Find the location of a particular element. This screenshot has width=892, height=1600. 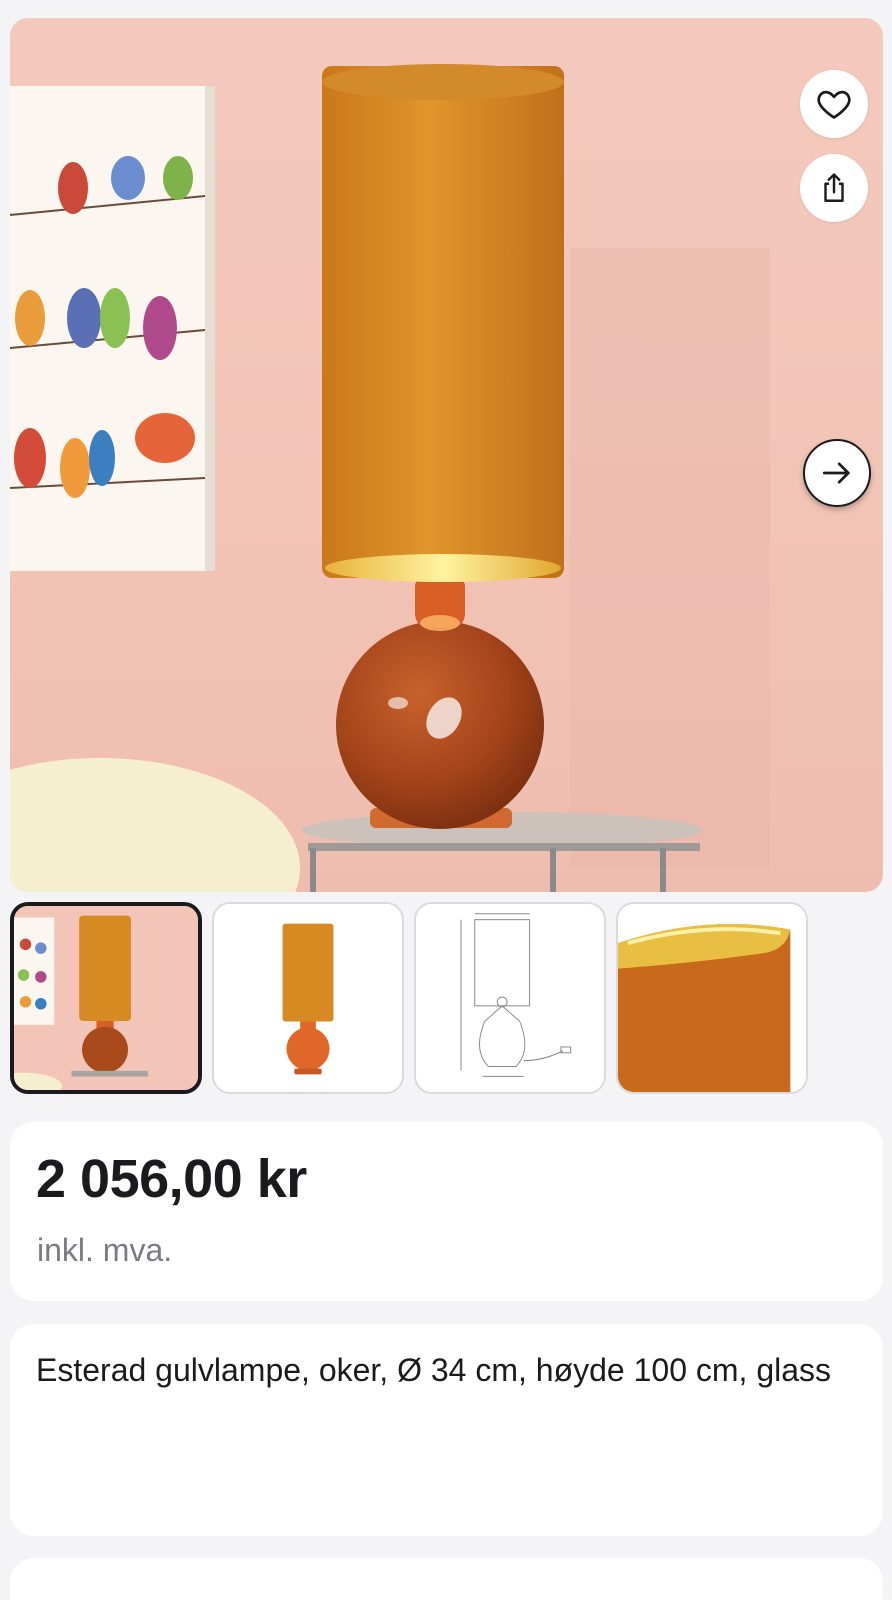

thumbnail-shade-detail is located at coordinates (712, 998).